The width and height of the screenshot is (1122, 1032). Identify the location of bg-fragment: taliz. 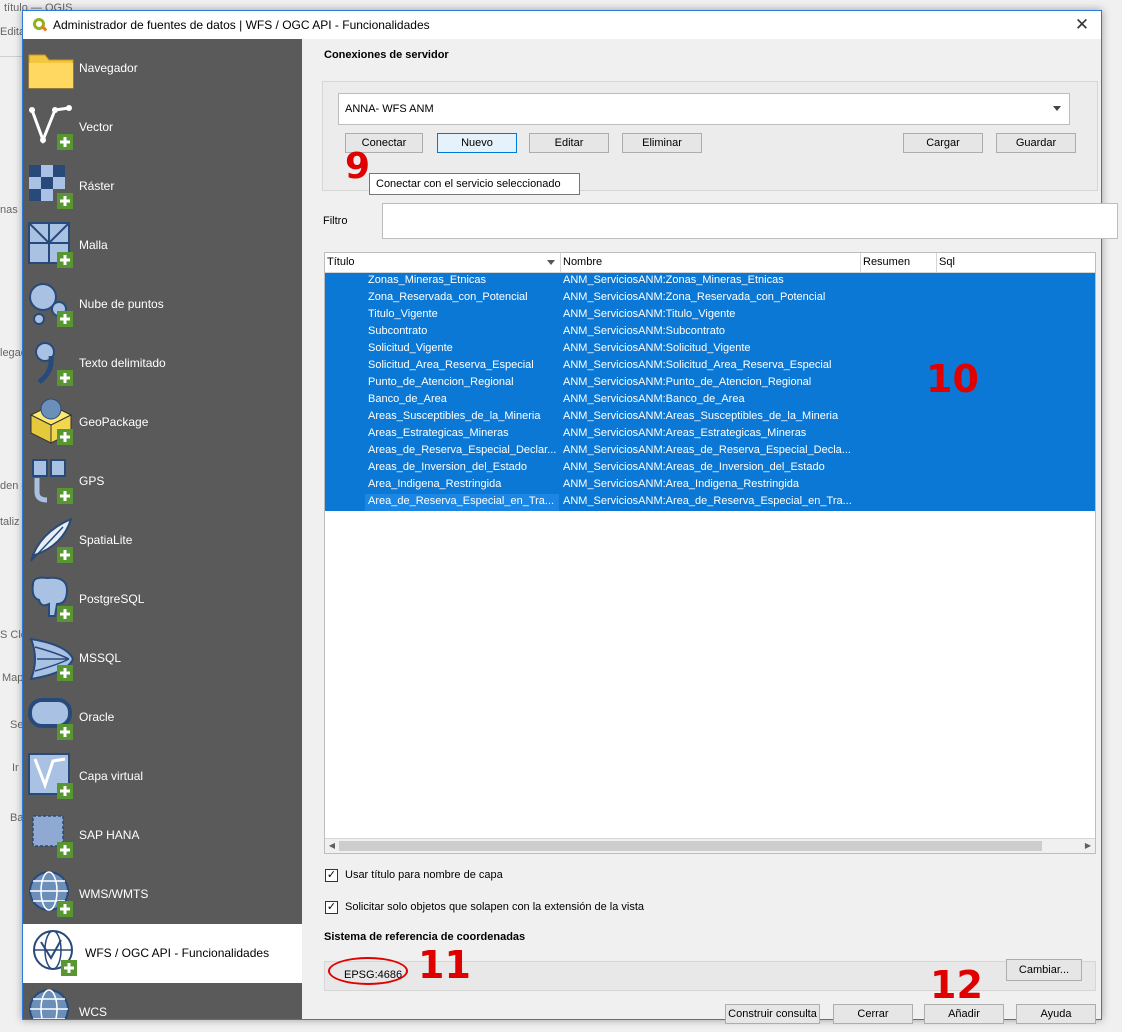
(10, 522).